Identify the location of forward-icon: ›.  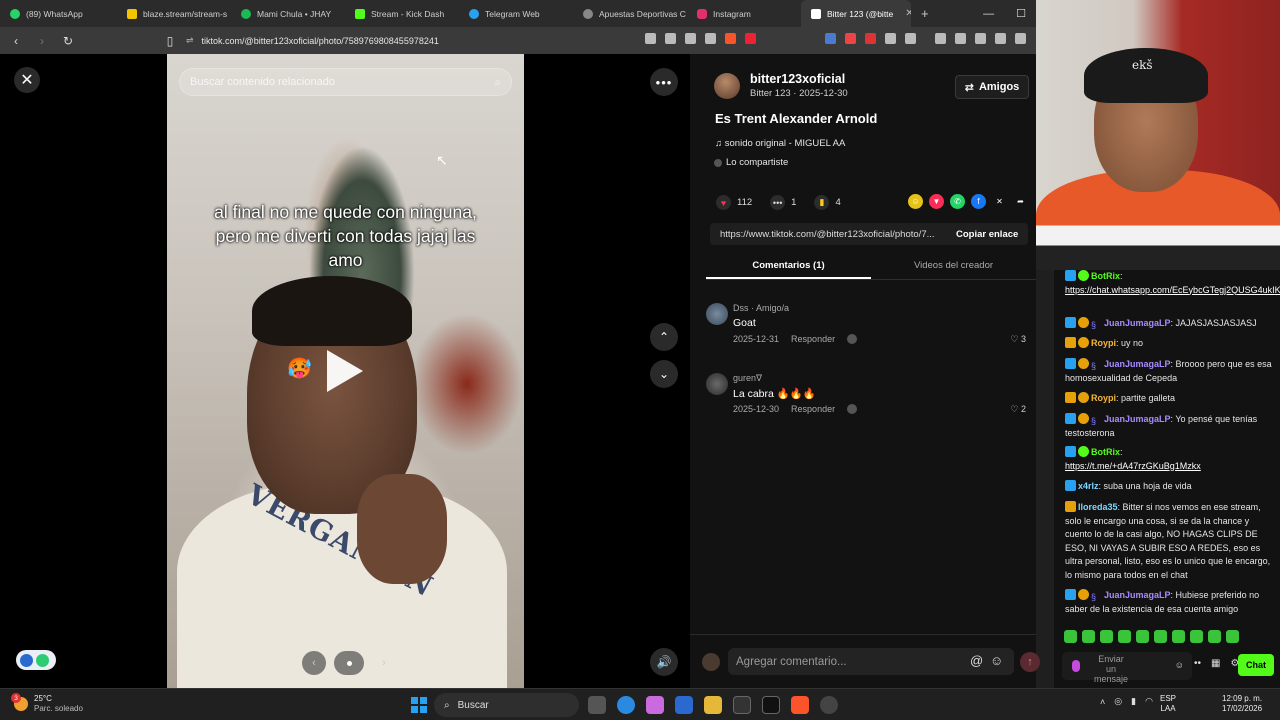
(42, 41).